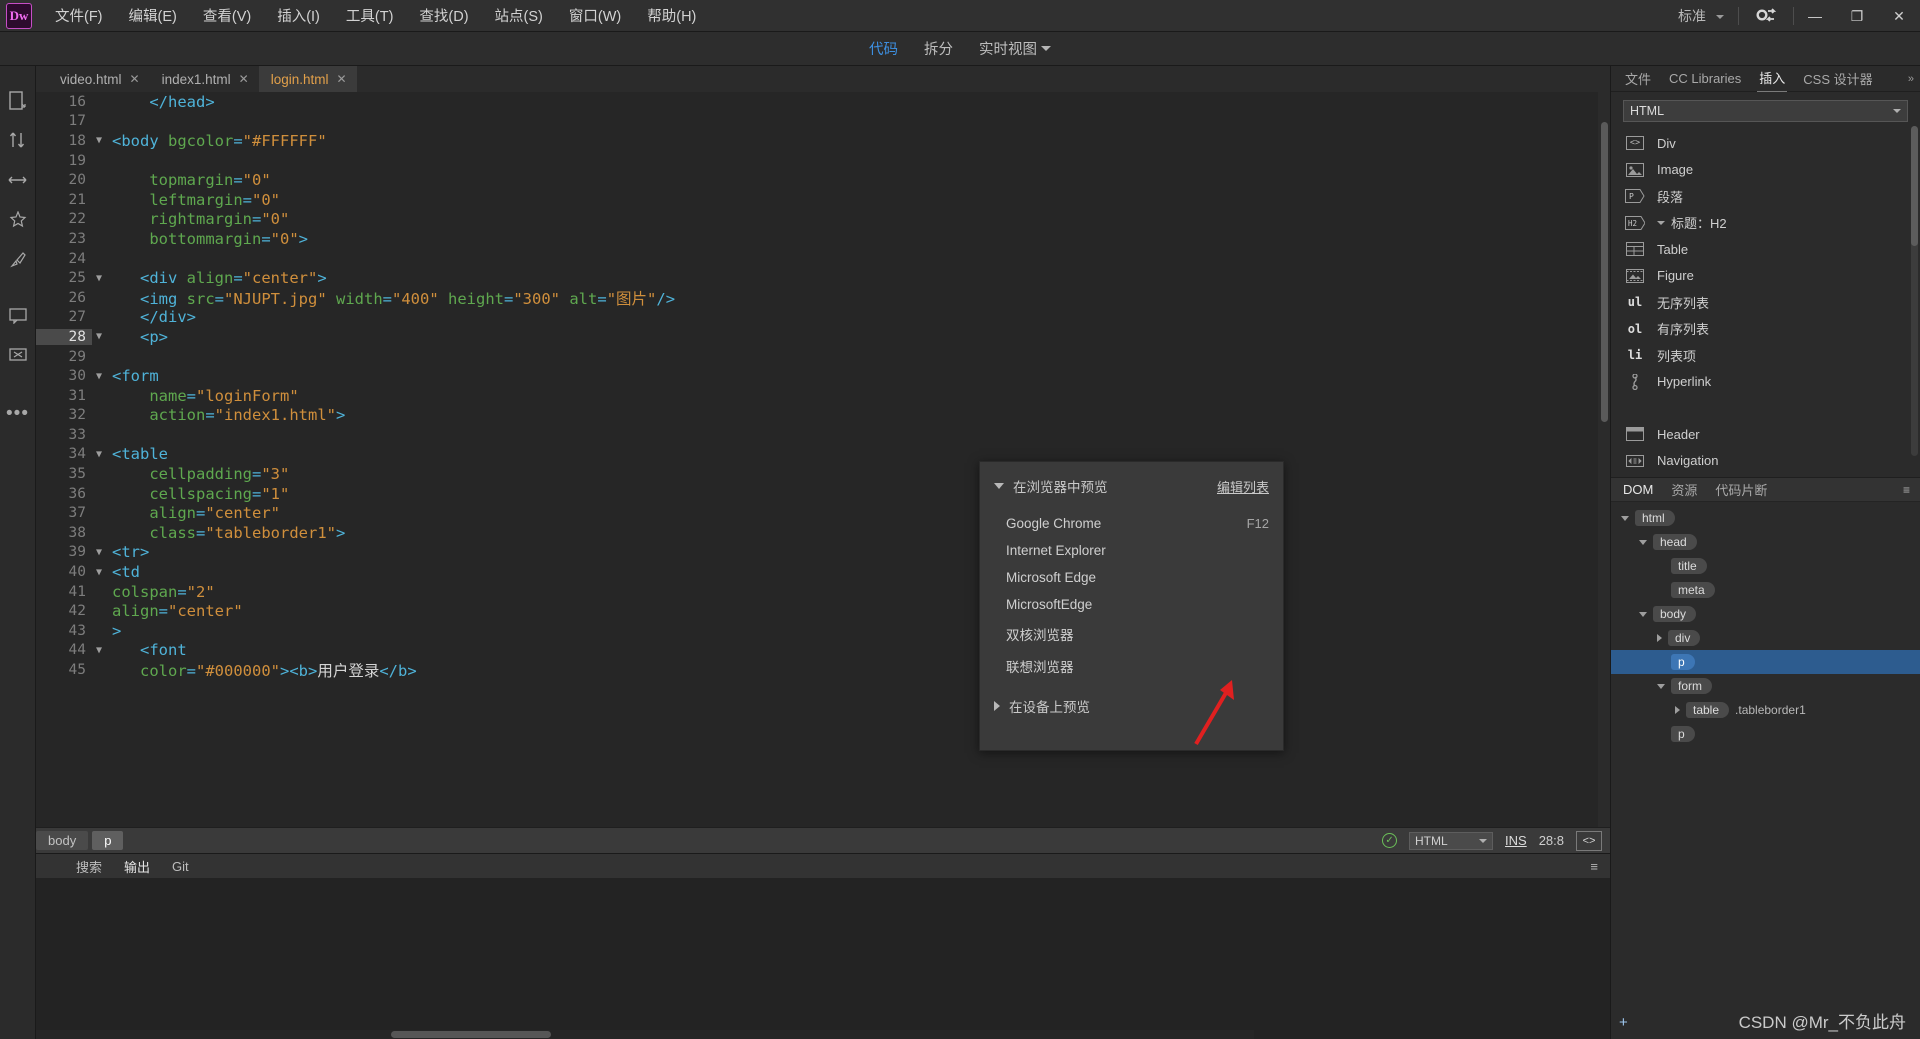  What do you see at coordinates (1857, 16) in the screenshot?
I see `restore-button: ❐` at bounding box center [1857, 16].